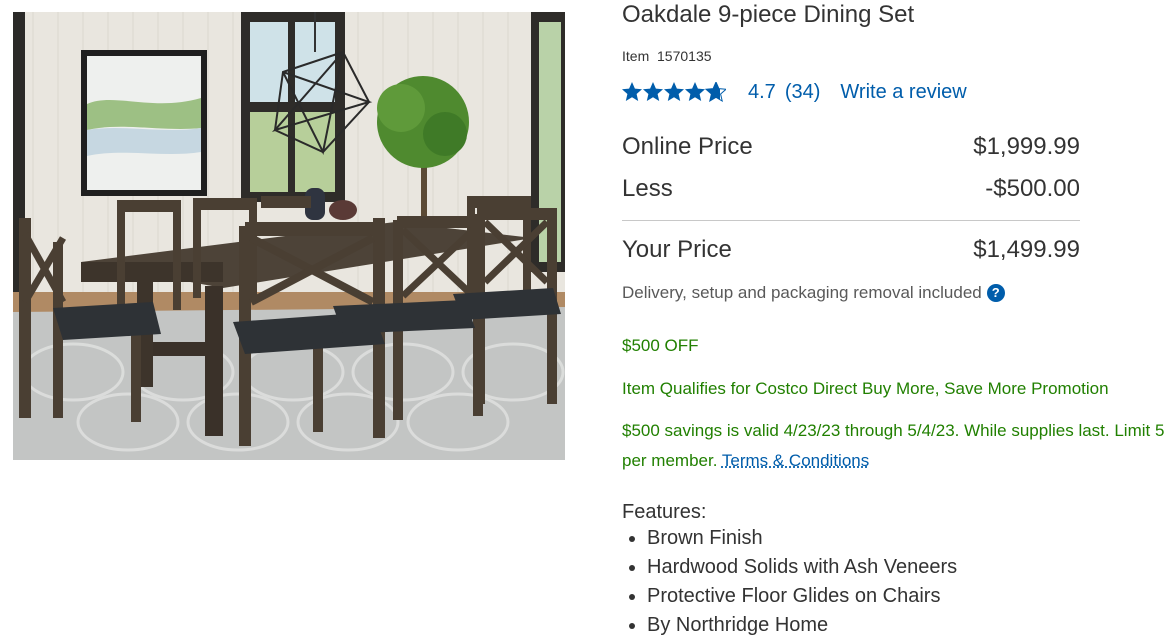  Describe the element at coordinates (903, 92) in the screenshot. I see `write-review-link: Write a review` at that location.